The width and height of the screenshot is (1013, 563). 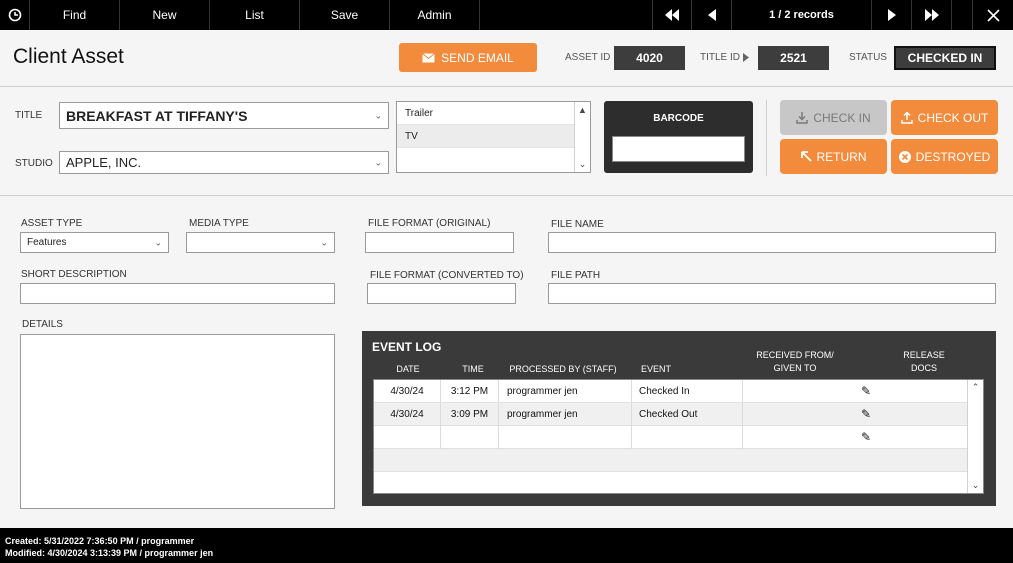 What do you see at coordinates (576, 275) in the screenshot?
I see `file-path-label: FILE PATH` at bounding box center [576, 275].